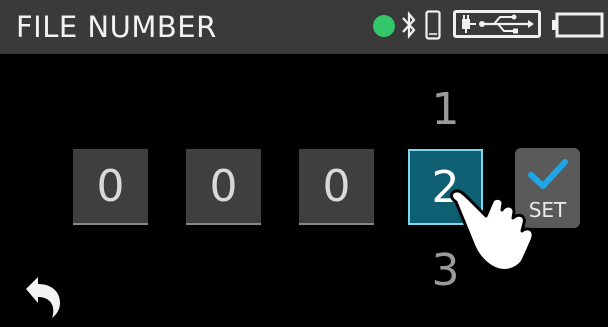 This screenshot has height=327, width=608. I want to click on battery-icon, so click(578, 25).